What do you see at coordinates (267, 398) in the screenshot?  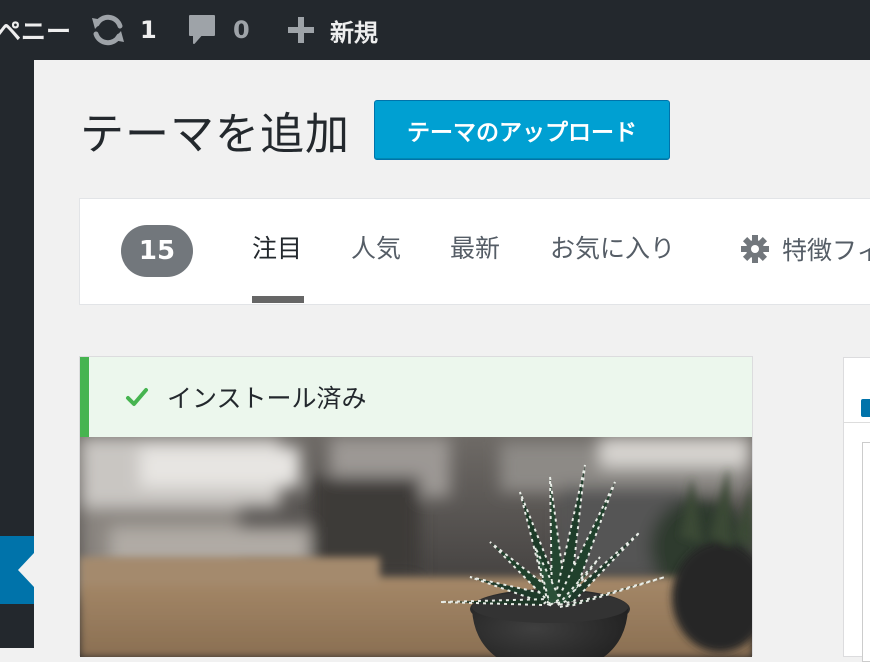 I see `installed-notice-text: インストール済み` at bounding box center [267, 398].